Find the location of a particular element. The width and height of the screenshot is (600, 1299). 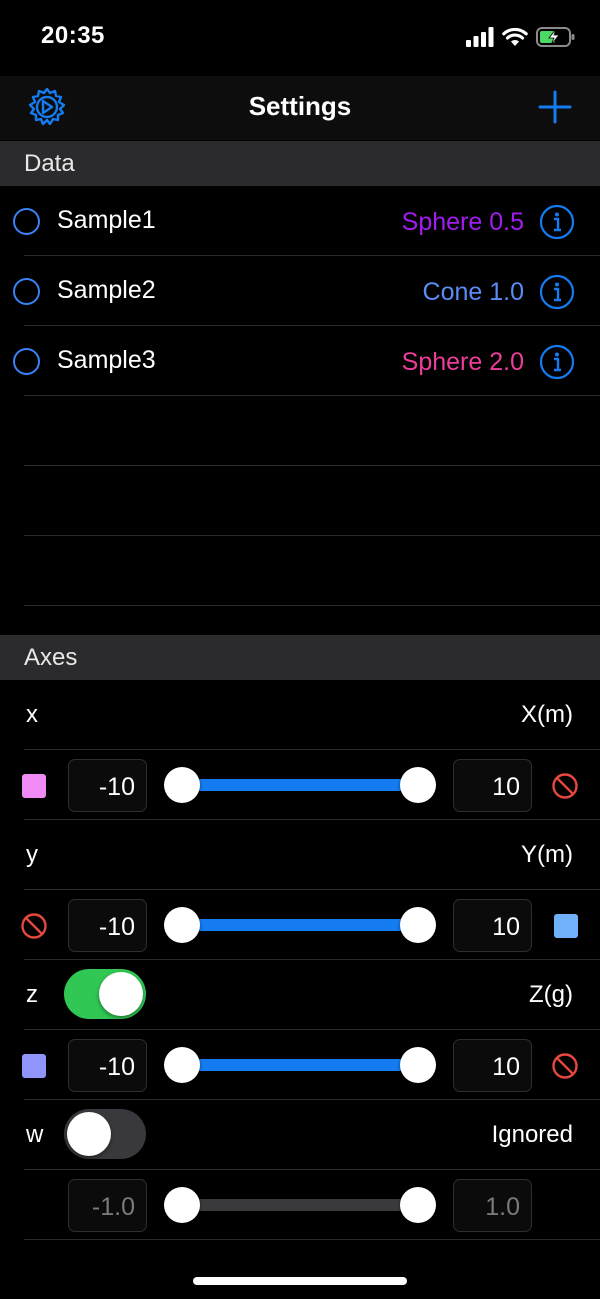

axis-unit-label: X(m) is located at coordinates (547, 715).